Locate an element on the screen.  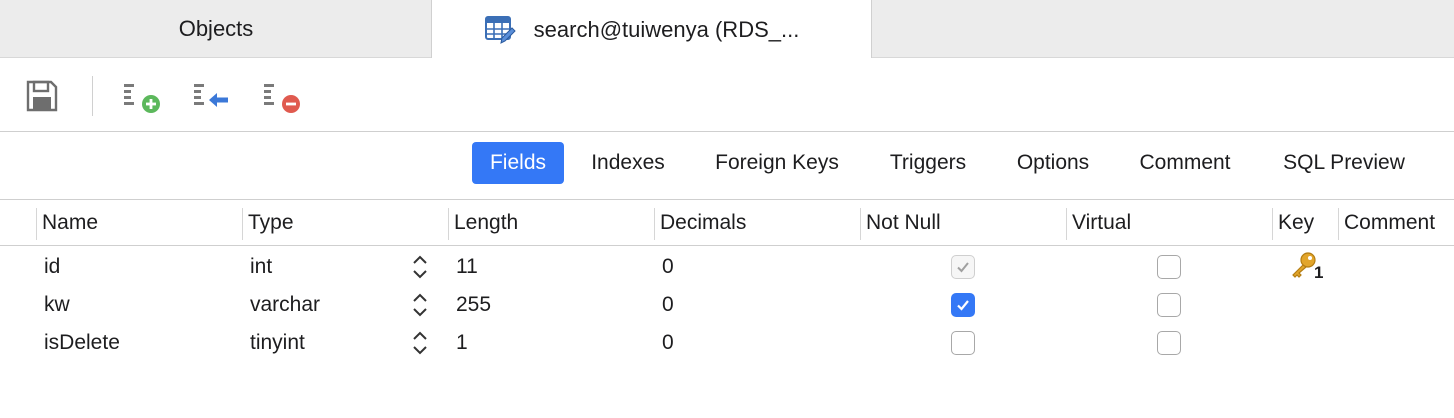
table-row: isDelete tinyint 1 0 is located at coordinates (727, 343).